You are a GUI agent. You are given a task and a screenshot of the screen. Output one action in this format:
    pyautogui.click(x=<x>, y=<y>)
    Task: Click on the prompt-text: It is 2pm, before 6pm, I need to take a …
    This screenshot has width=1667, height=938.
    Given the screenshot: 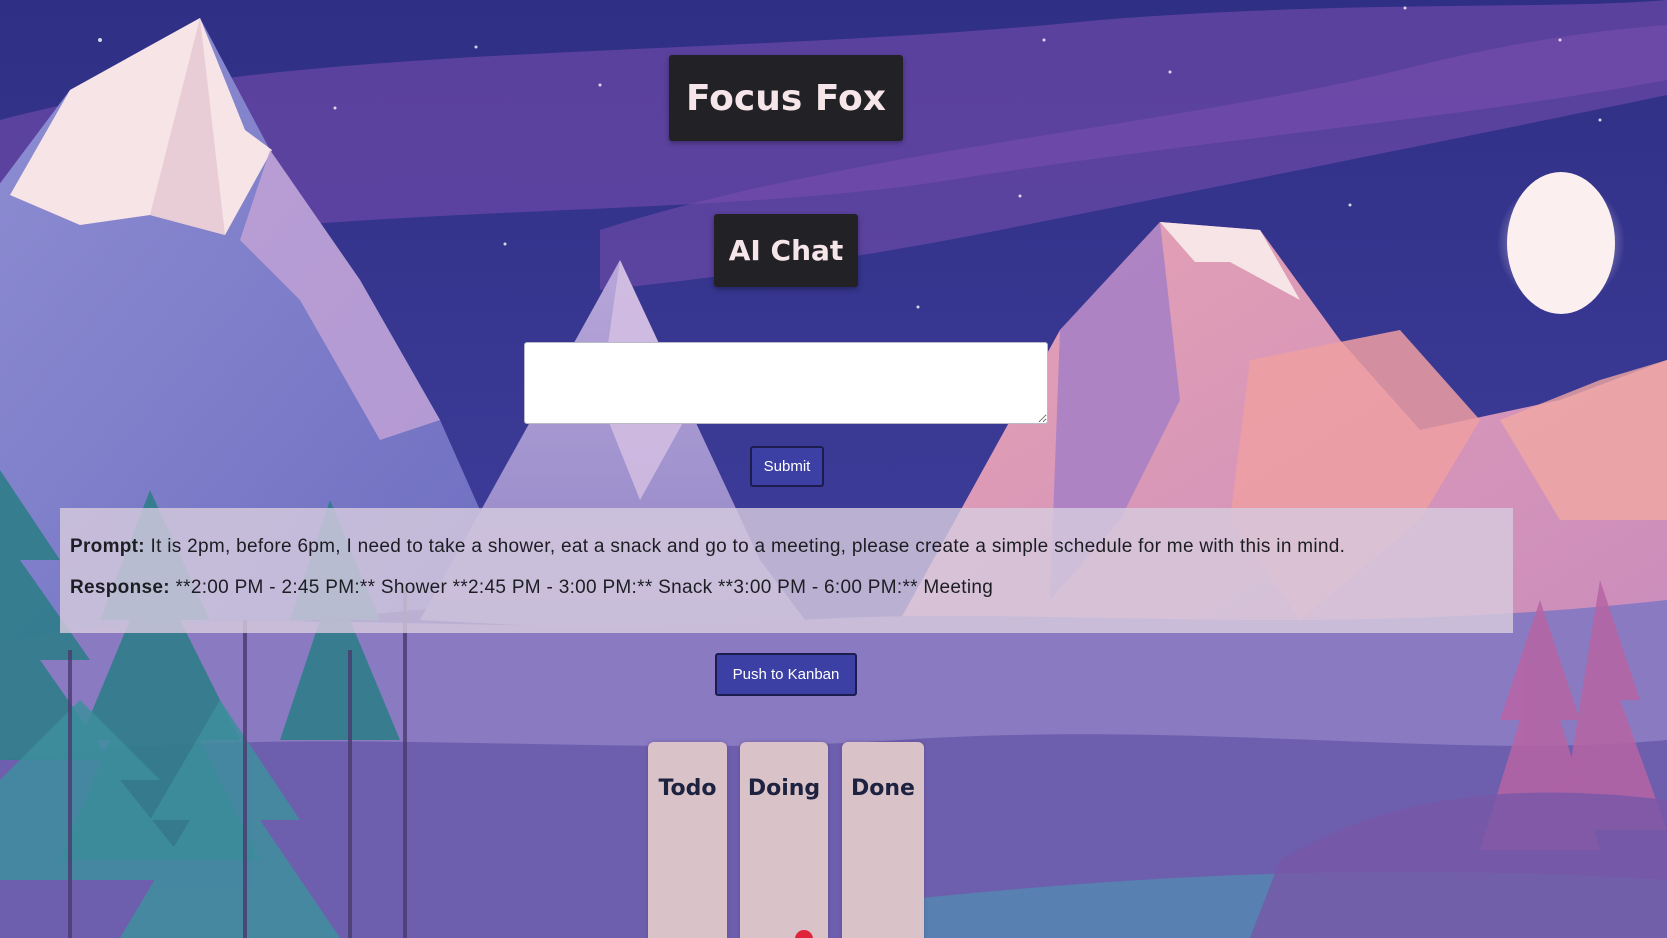 What is the action you would take?
    pyautogui.click(x=748, y=546)
    